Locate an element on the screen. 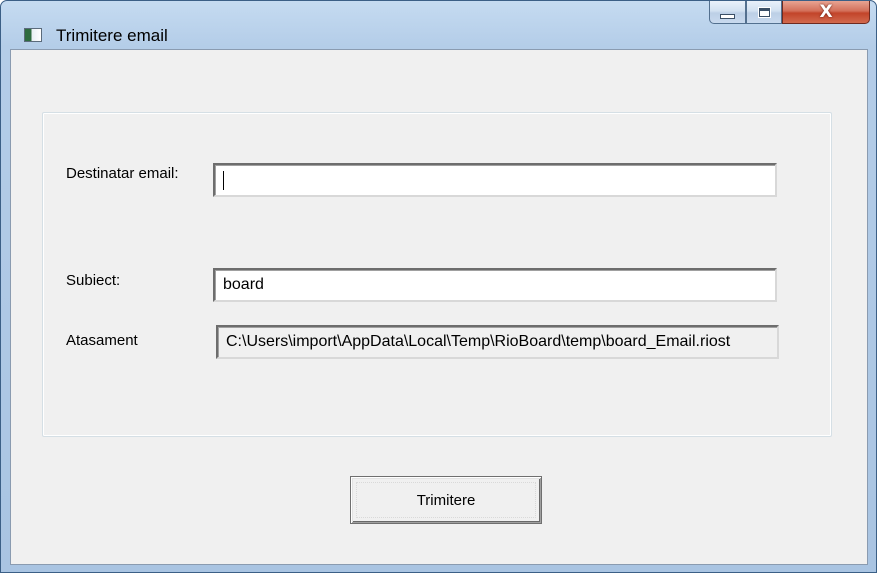 This screenshot has width=877, height=573. focus-ring is located at coordinates (446, 500).